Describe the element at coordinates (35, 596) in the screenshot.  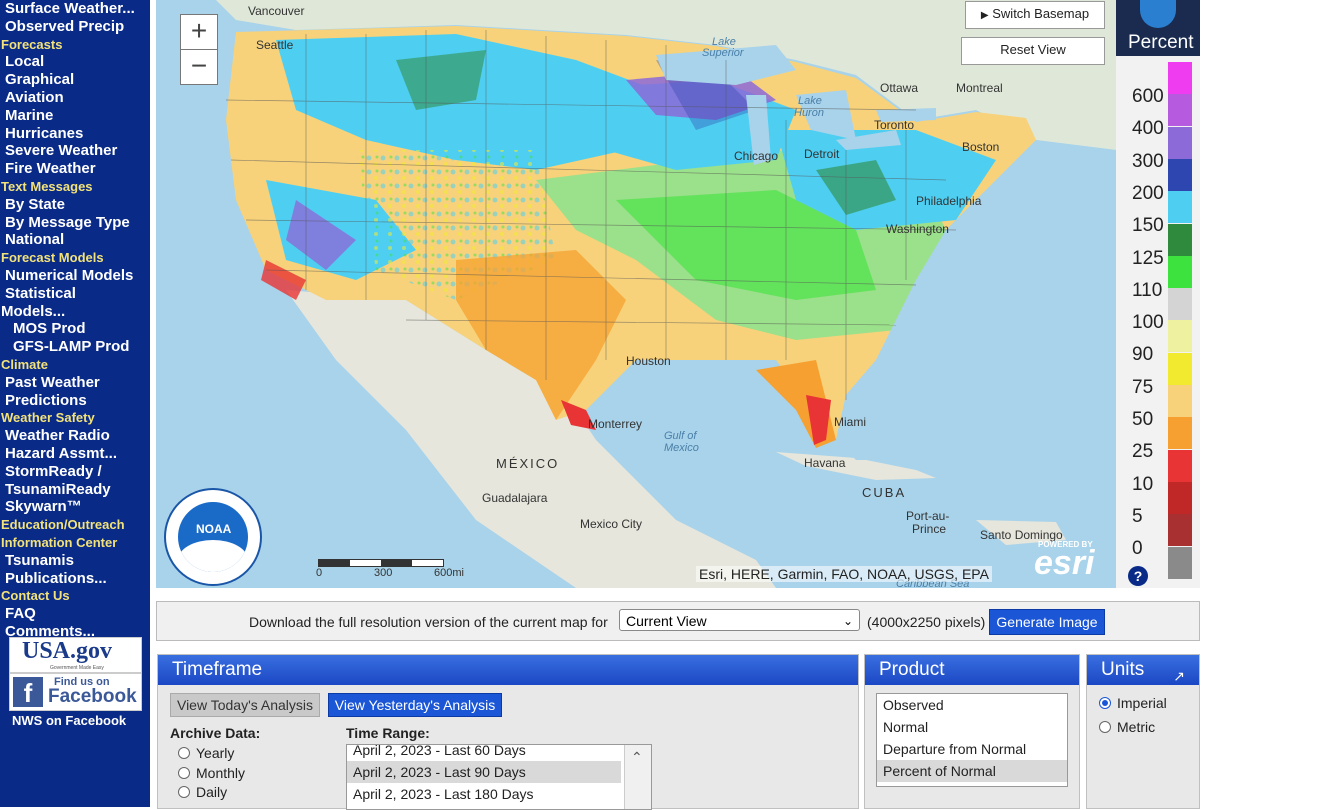
I see `sidebar-section-heading: Contact Us` at that location.